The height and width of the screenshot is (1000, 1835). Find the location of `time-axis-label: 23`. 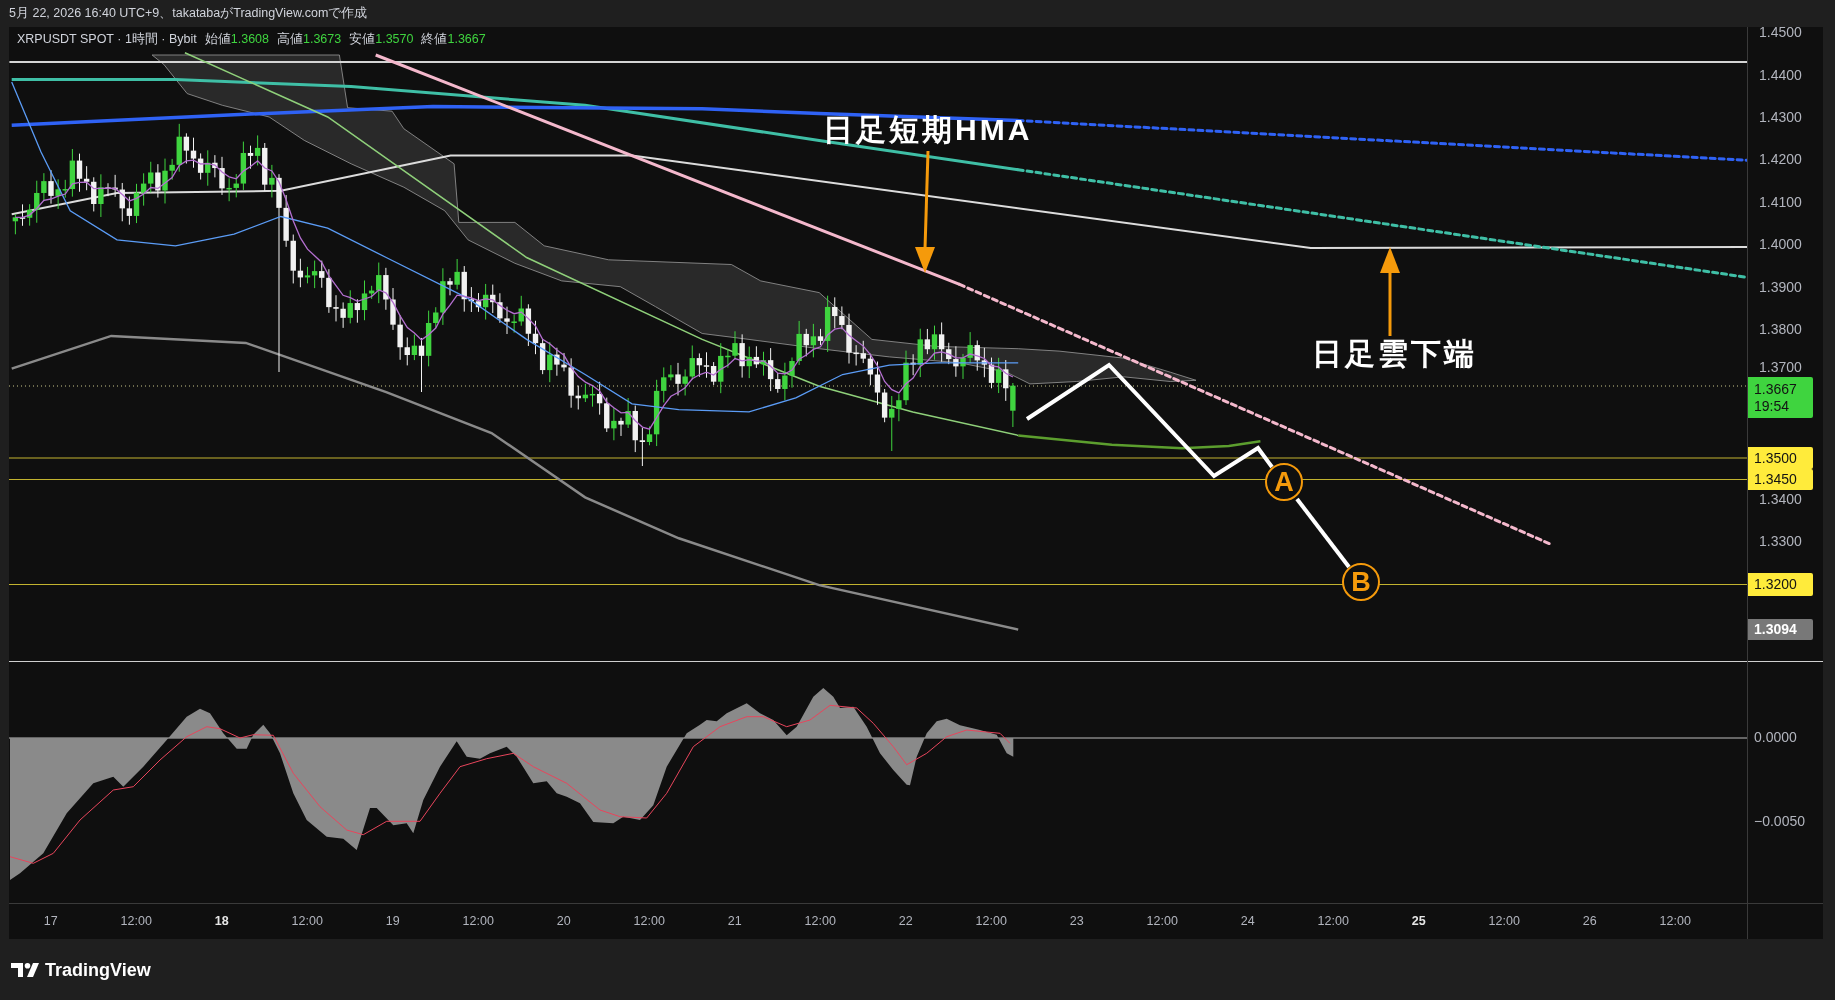

time-axis-label: 23 is located at coordinates (1076, 921).